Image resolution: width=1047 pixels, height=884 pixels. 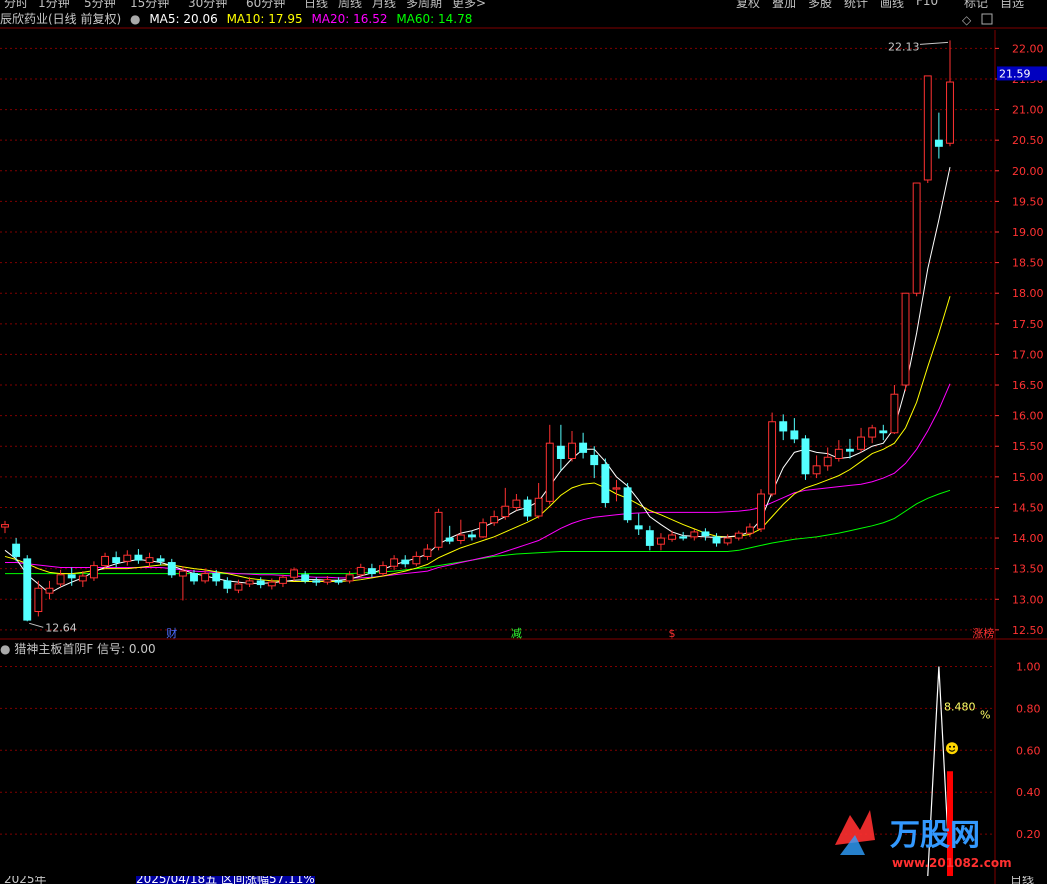 I want to click on low-annotation: 12.64, so click(x=60, y=627).